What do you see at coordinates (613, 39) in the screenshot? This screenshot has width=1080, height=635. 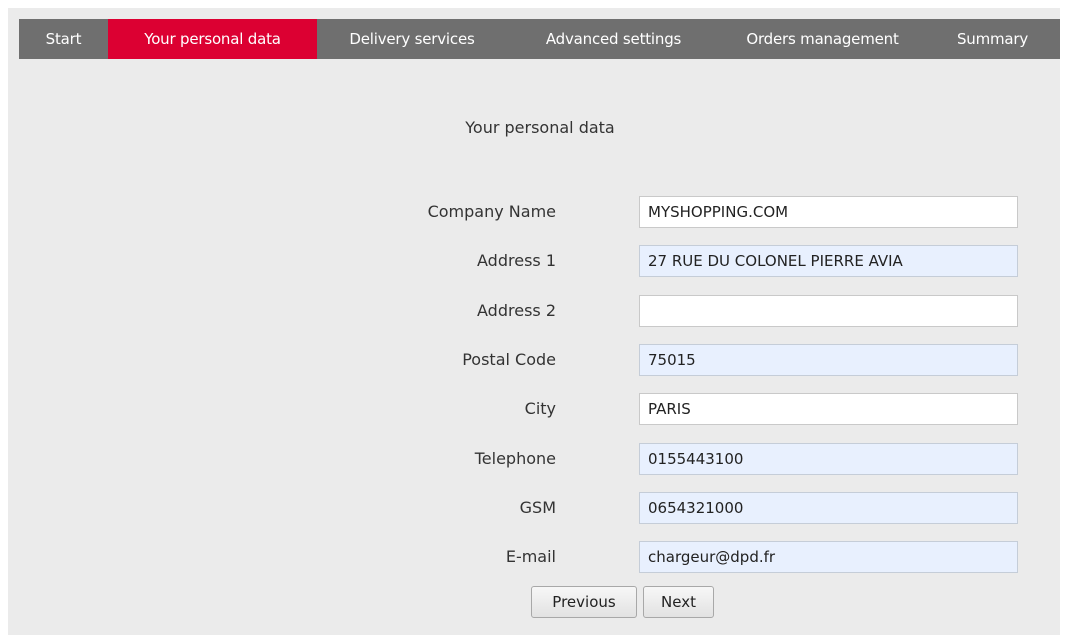 I see `tab-advanced-settings: Advanced settings` at bounding box center [613, 39].